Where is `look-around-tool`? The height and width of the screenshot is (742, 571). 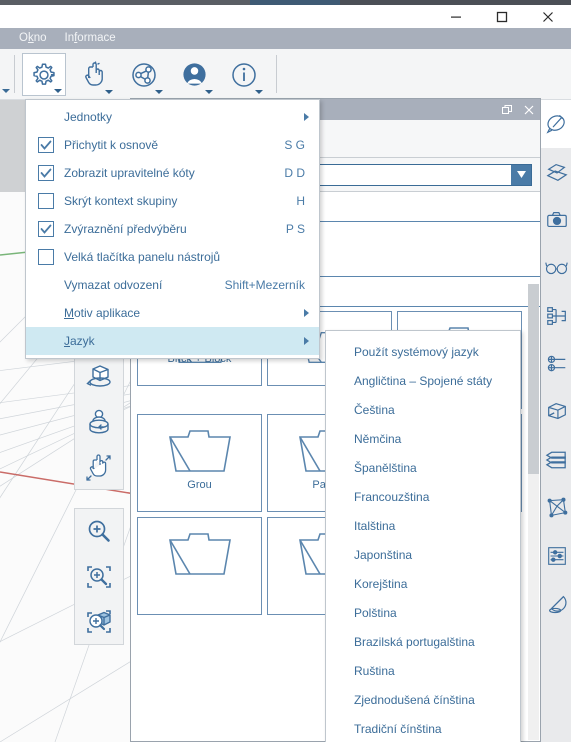 look-around-tool is located at coordinates (99, 421).